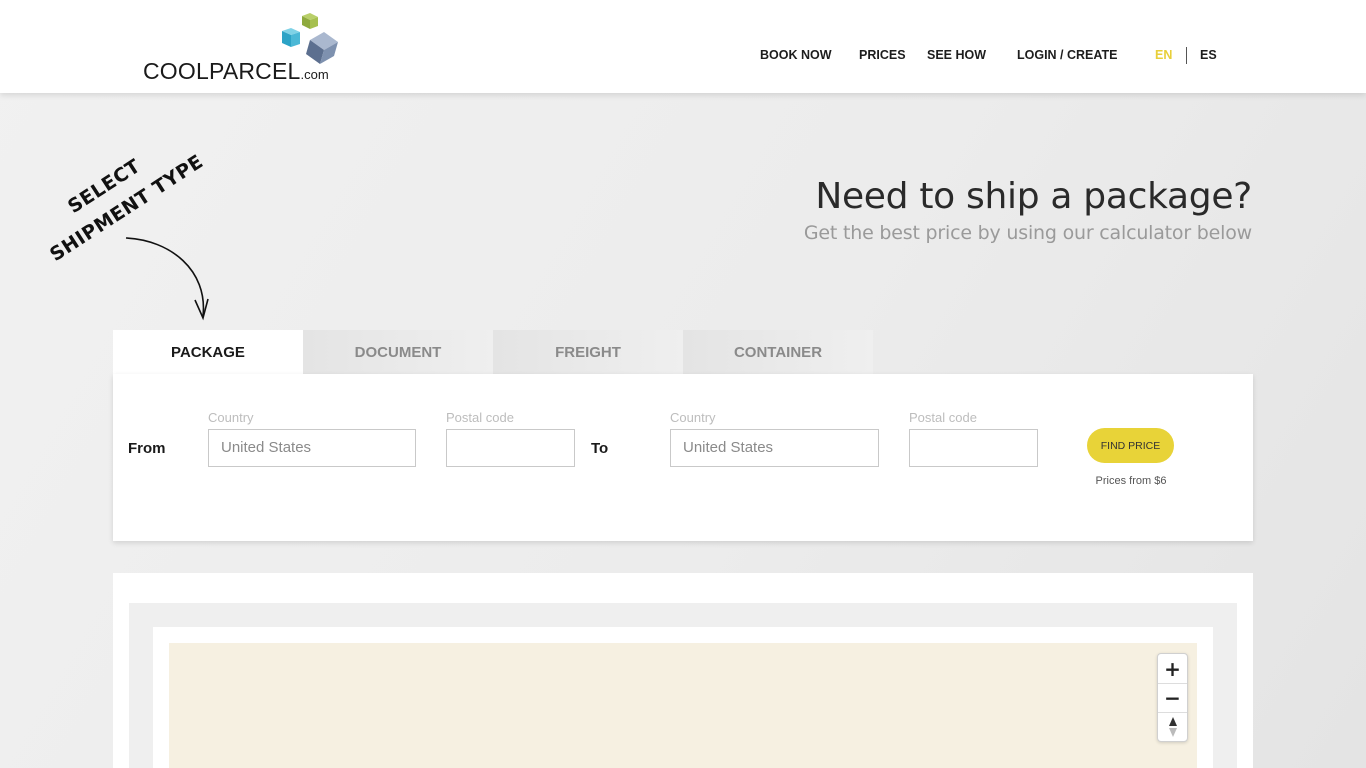 The height and width of the screenshot is (768, 1366). What do you see at coordinates (208, 352) in the screenshot?
I see `tab-package: PACKAGE` at bounding box center [208, 352].